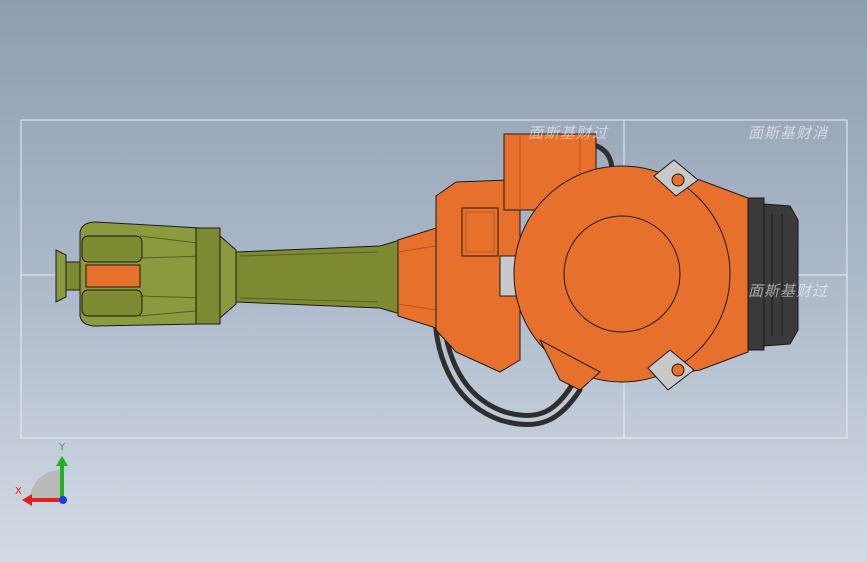 This screenshot has width=867, height=562. Describe the element at coordinates (788, 291) in the screenshot. I see `watermark-3: 面斯基财过` at that location.